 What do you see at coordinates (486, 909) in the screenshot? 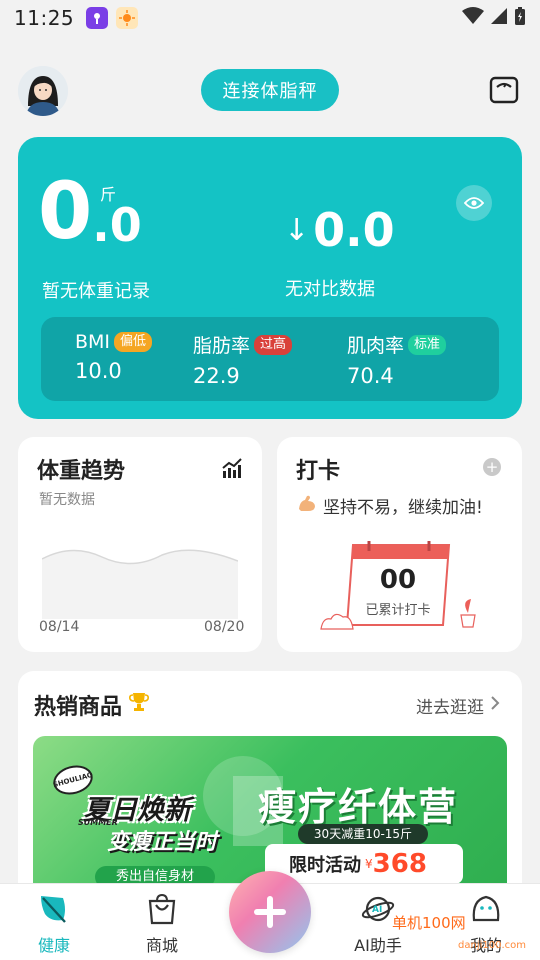
I see `profile-face-icon` at bounding box center [486, 909].